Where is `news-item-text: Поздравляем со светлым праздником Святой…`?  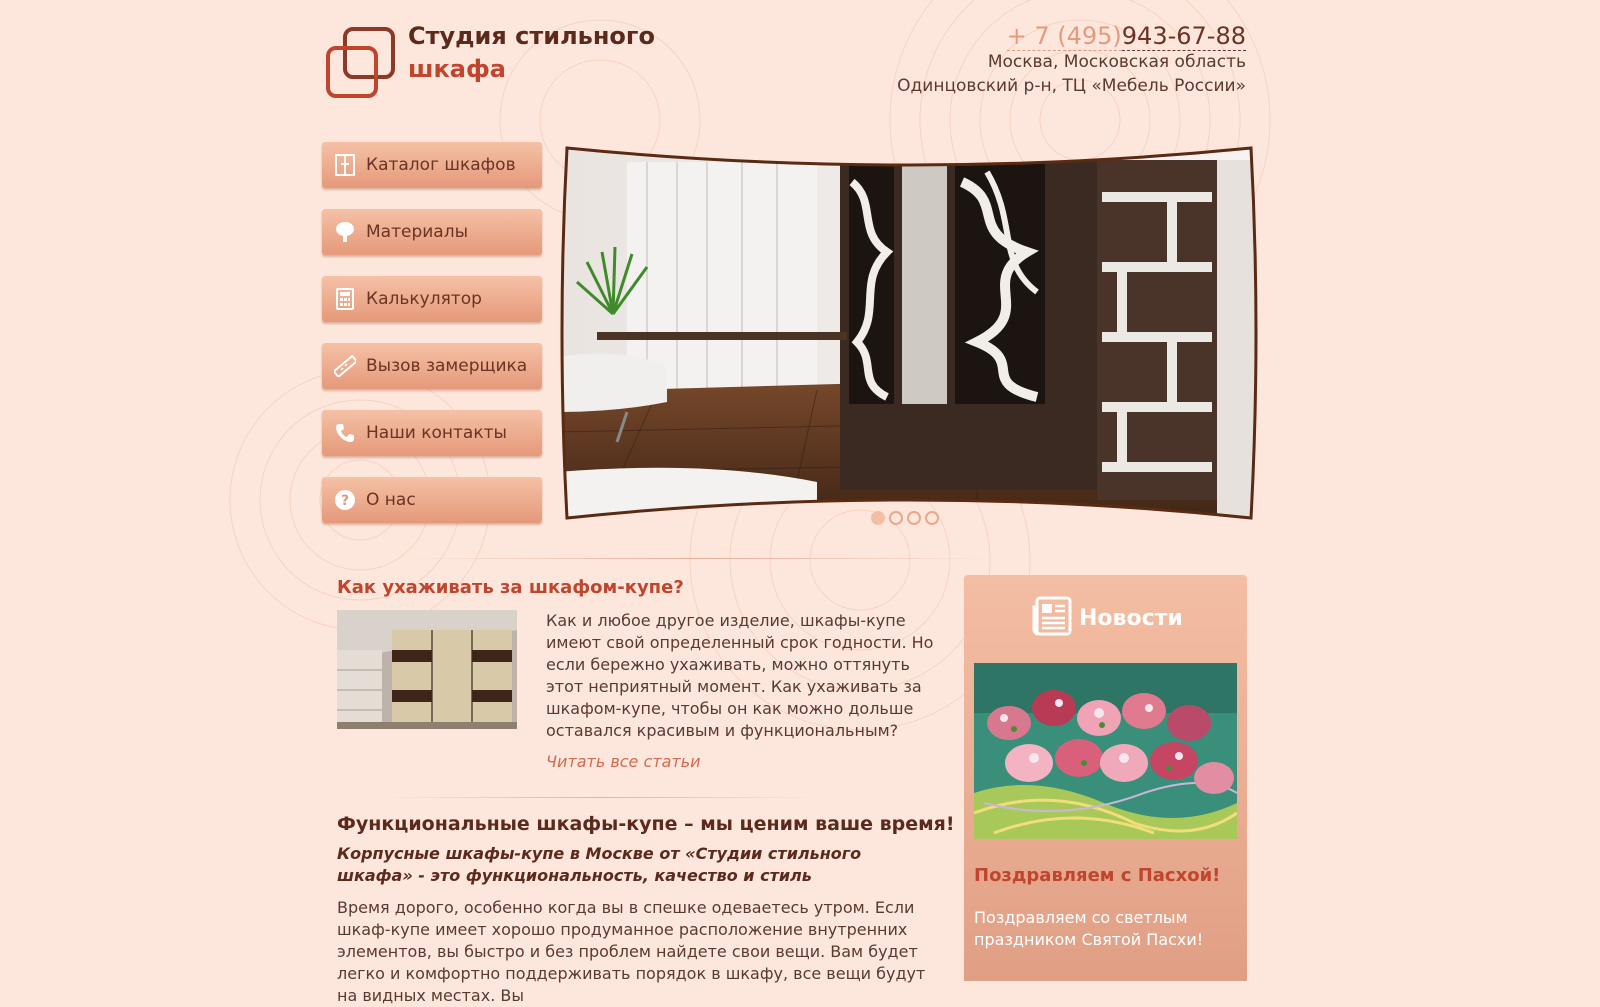
news-item-text: Поздравляем со светлым праздником Святой… is located at coordinates (1089, 928).